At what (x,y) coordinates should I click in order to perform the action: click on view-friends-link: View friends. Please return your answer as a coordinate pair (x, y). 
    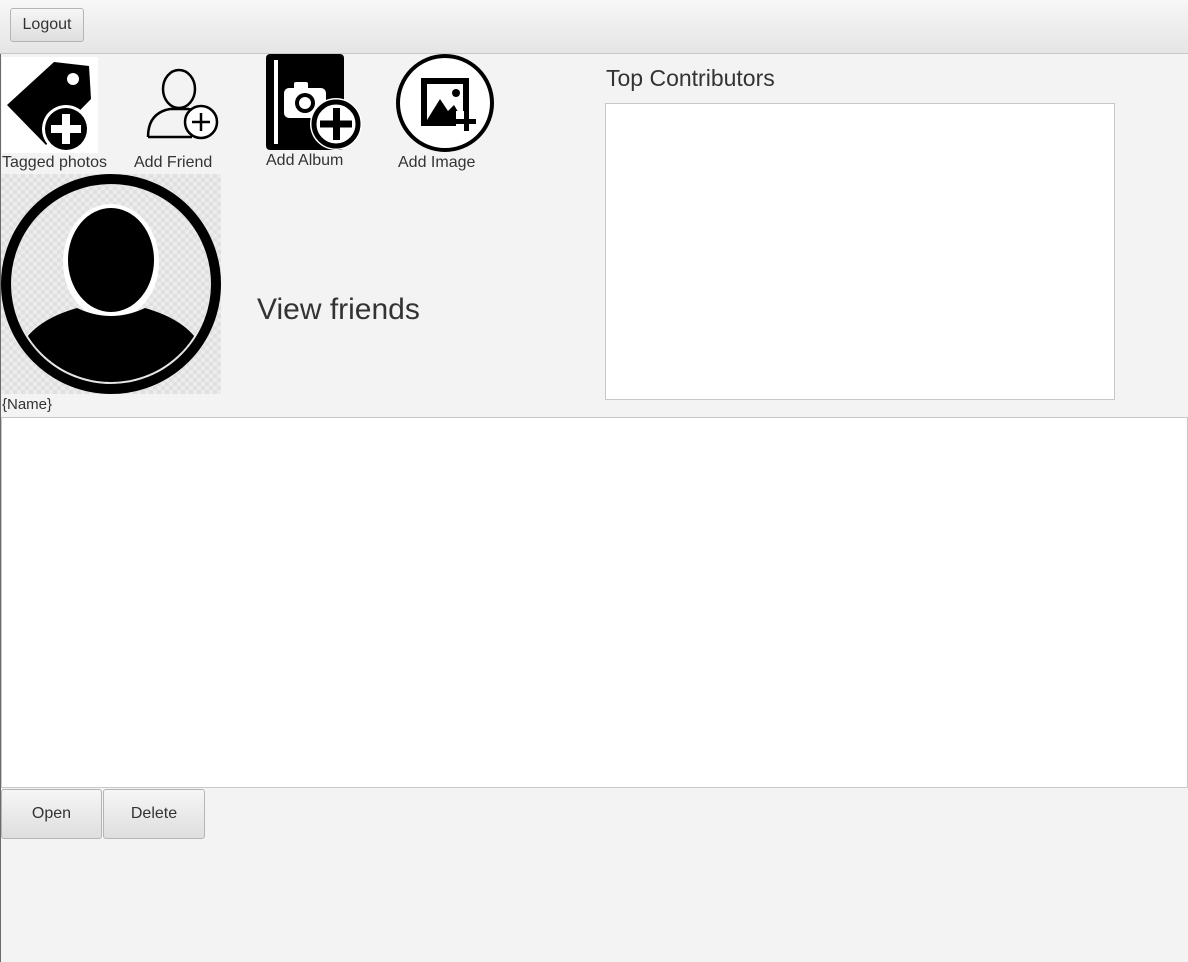
    Looking at the image, I should click on (338, 310).